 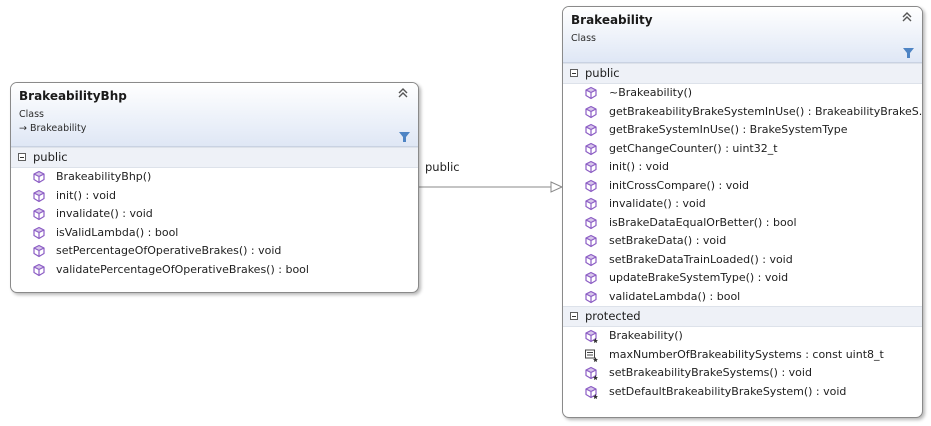 What do you see at coordinates (214, 233) in the screenshot?
I see `member-row: isValidLambda() : bool` at bounding box center [214, 233].